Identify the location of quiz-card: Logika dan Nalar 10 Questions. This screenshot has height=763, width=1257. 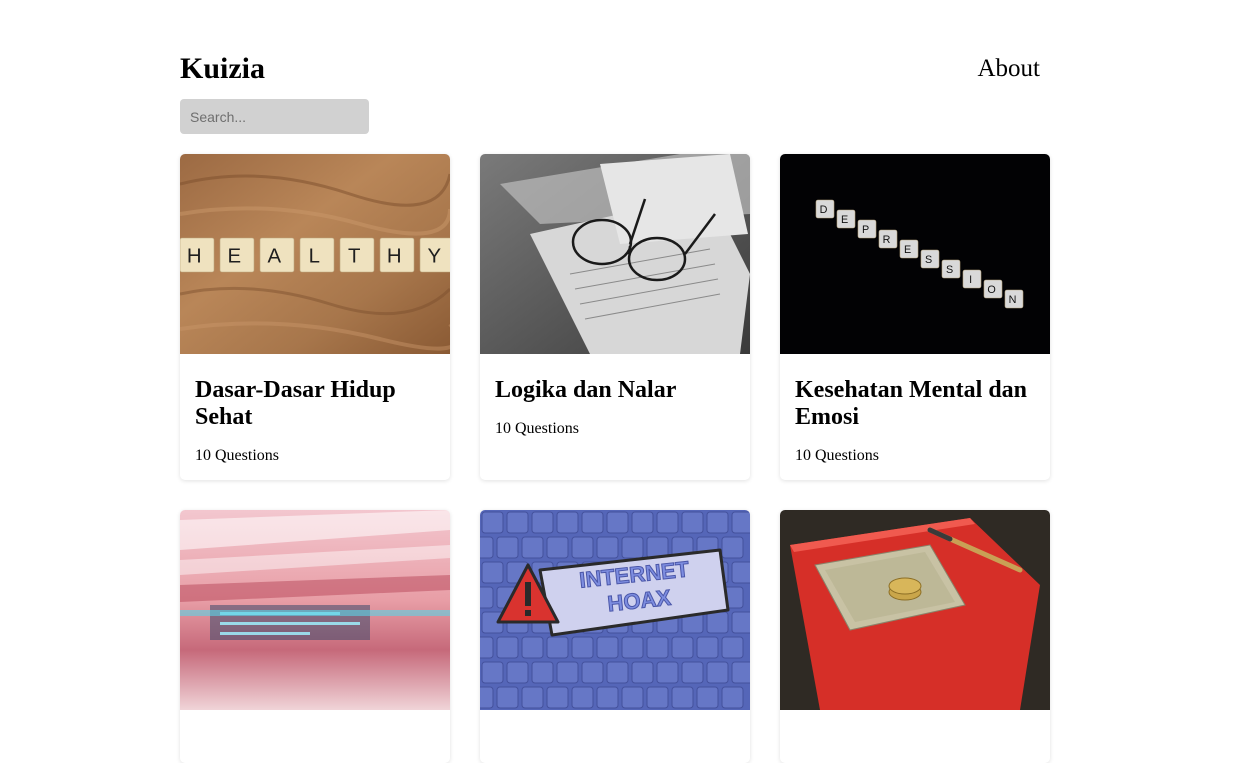
(615, 317).